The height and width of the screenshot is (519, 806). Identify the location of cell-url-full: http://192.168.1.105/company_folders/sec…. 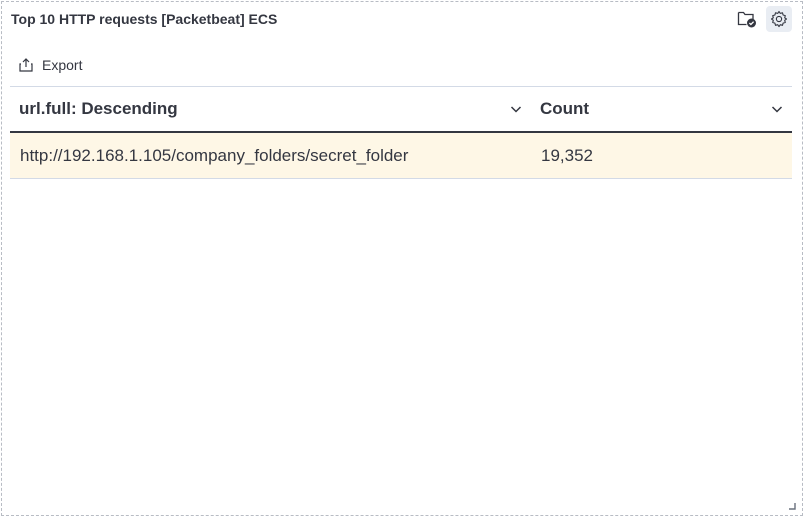
(270, 155).